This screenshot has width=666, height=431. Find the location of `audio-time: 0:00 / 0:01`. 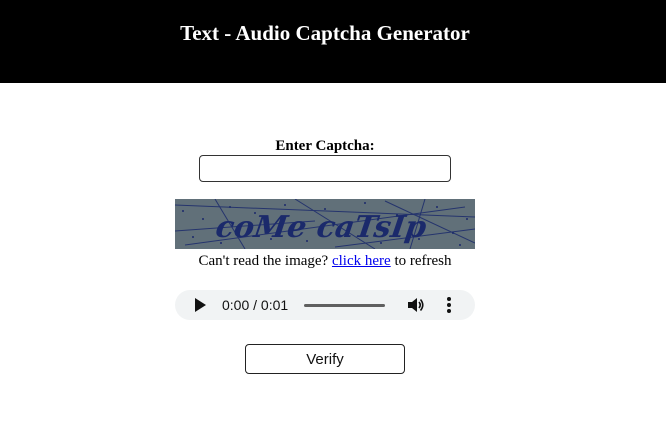

audio-time: 0:00 / 0:01 is located at coordinates (255, 305).